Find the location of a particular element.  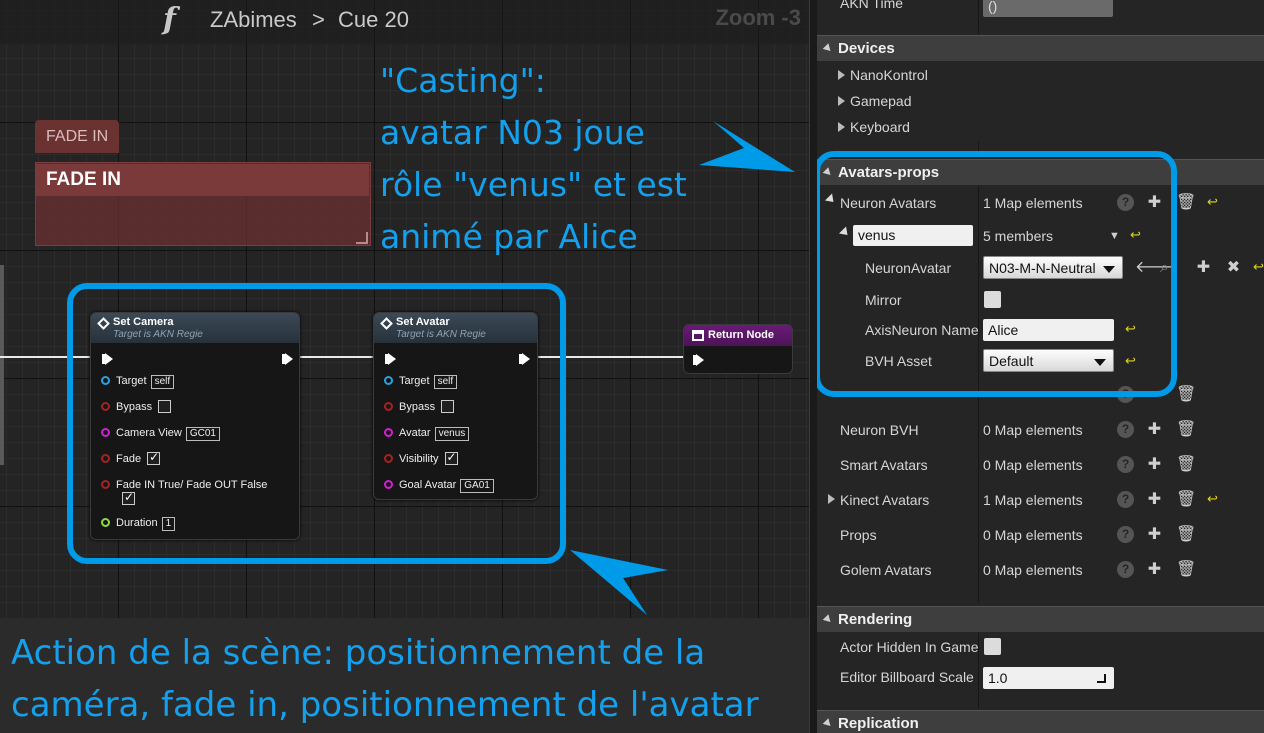

actor-hidden-checkbox is located at coordinates (992, 646).